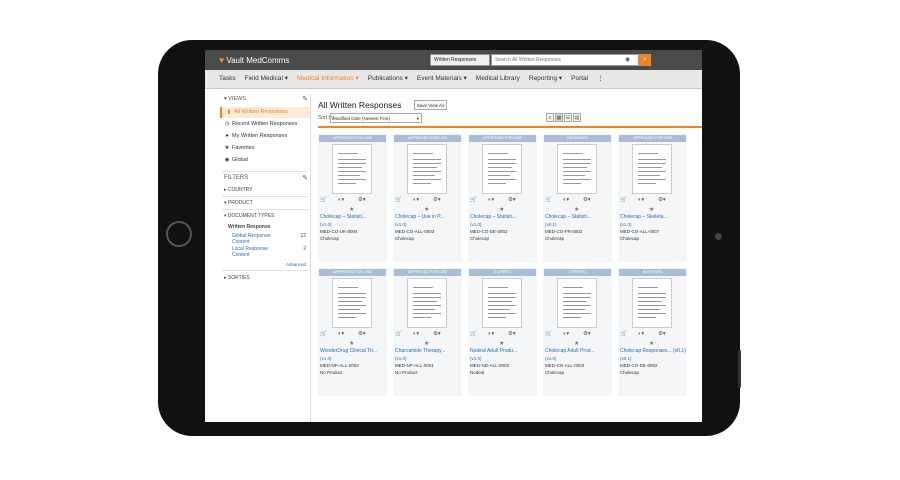 This screenshot has width=900, height=480. Describe the element at coordinates (238, 203) in the screenshot. I see `filter-product: ▾ PRODUCT` at that location.